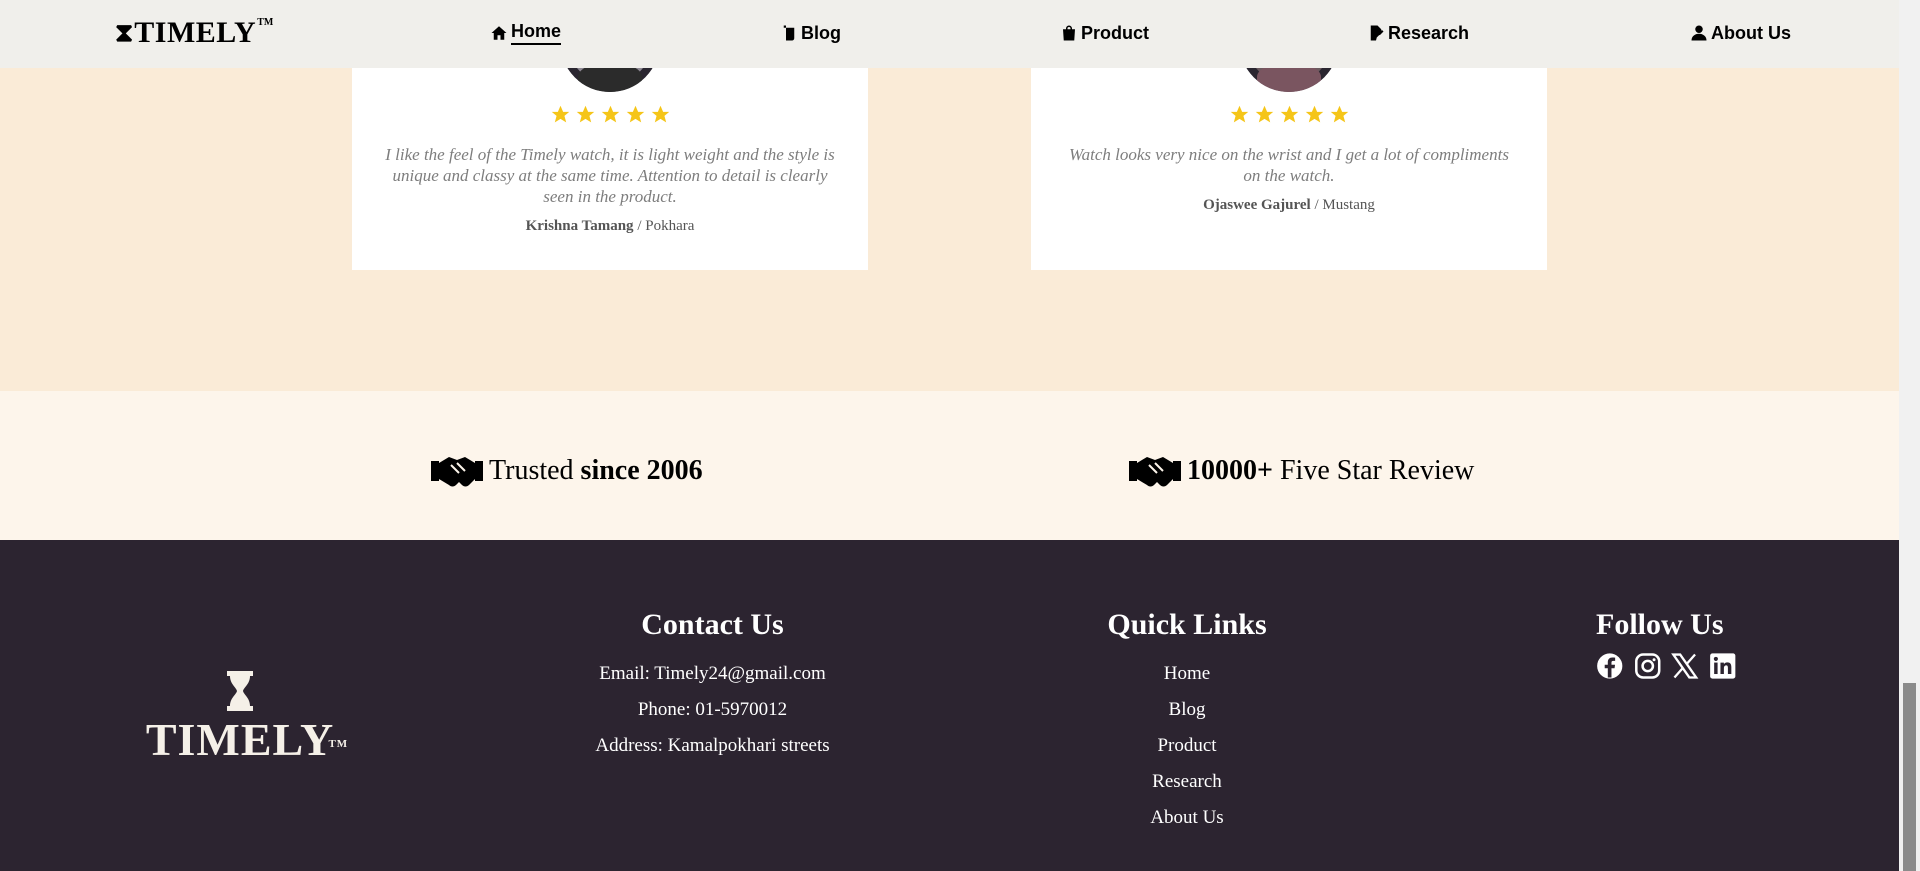 This screenshot has width=1920, height=871. Describe the element at coordinates (1187, 624) in the screenshot. I see `quick-links-title: Quick Links` at that location.